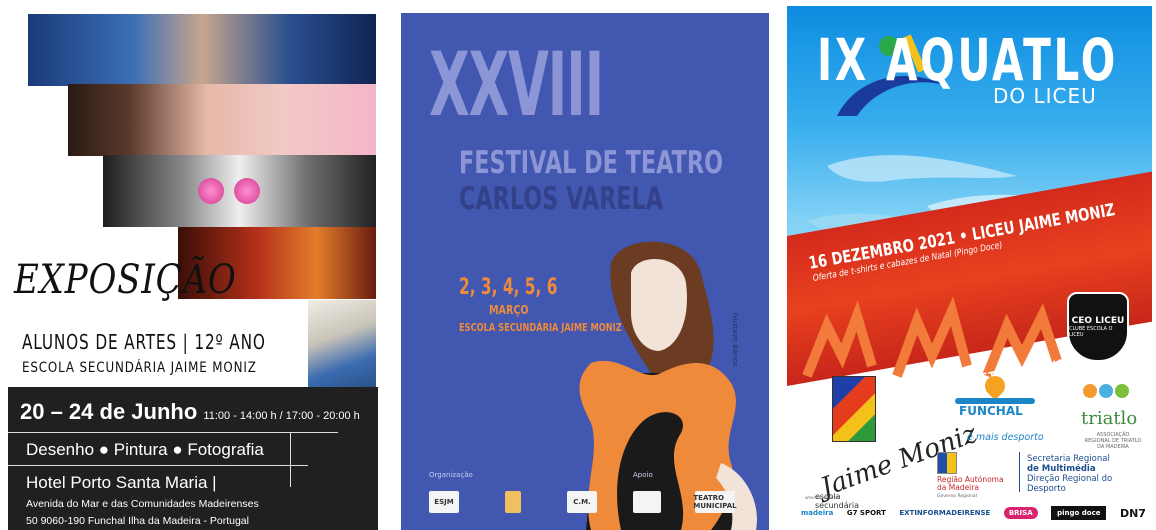  Describe the element at coordinates (1068, 459) in the screenshot. I see `secretaria-line-1: Secretaria Regional` at that location.